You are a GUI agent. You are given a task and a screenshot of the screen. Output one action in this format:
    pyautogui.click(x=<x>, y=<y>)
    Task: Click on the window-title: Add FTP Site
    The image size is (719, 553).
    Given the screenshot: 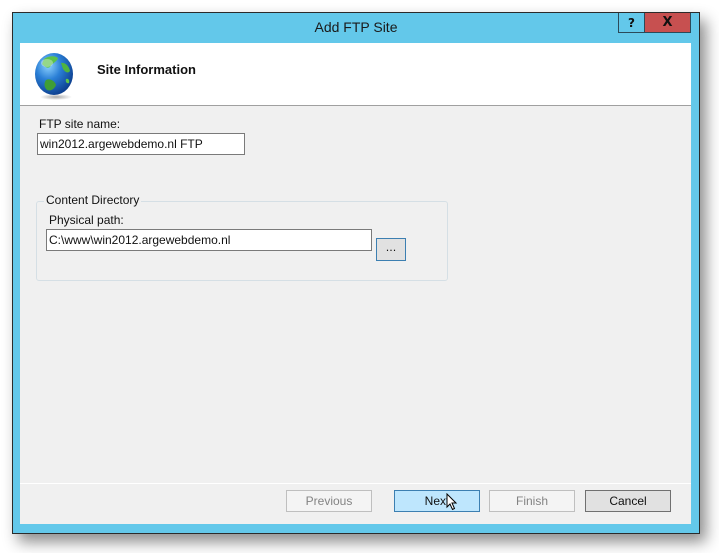 What is the action you would take?
    pyautogui.click(x=356, y=27)
    